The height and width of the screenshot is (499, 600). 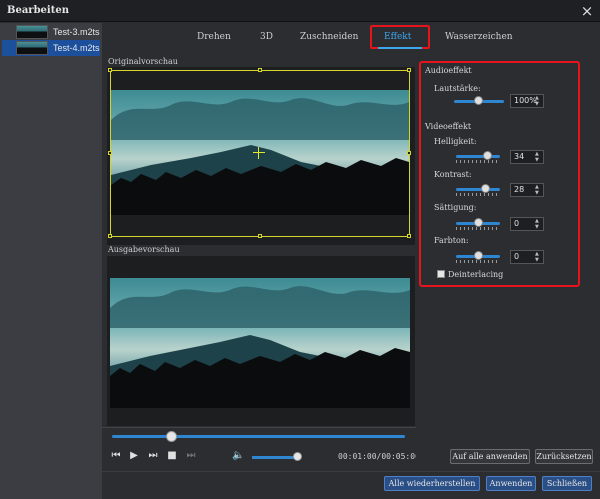 I want to click on close-icon: ×, so click(x=587, y=11).